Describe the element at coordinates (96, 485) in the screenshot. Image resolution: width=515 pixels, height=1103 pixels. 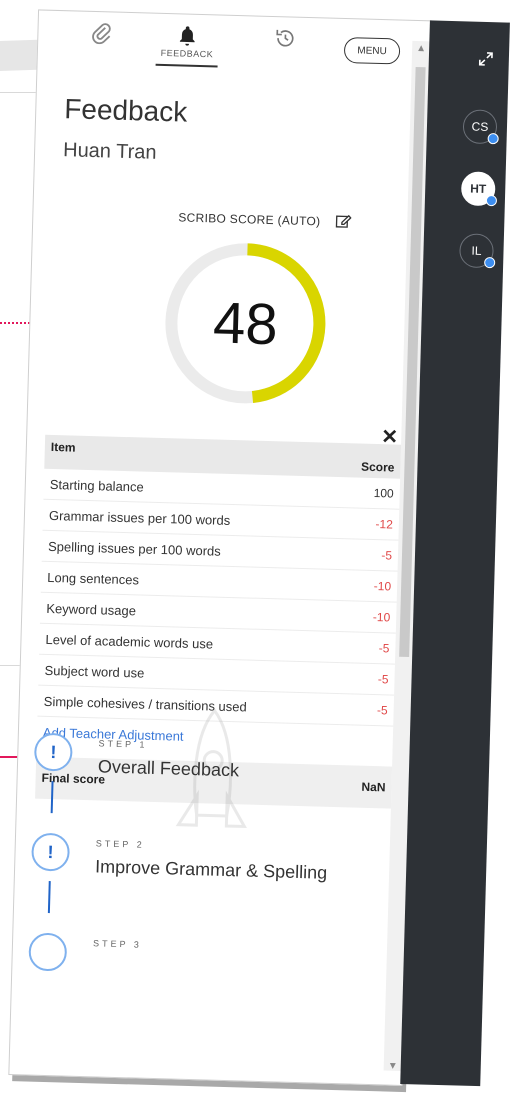
I see `row-item: Starting balance` at that location.